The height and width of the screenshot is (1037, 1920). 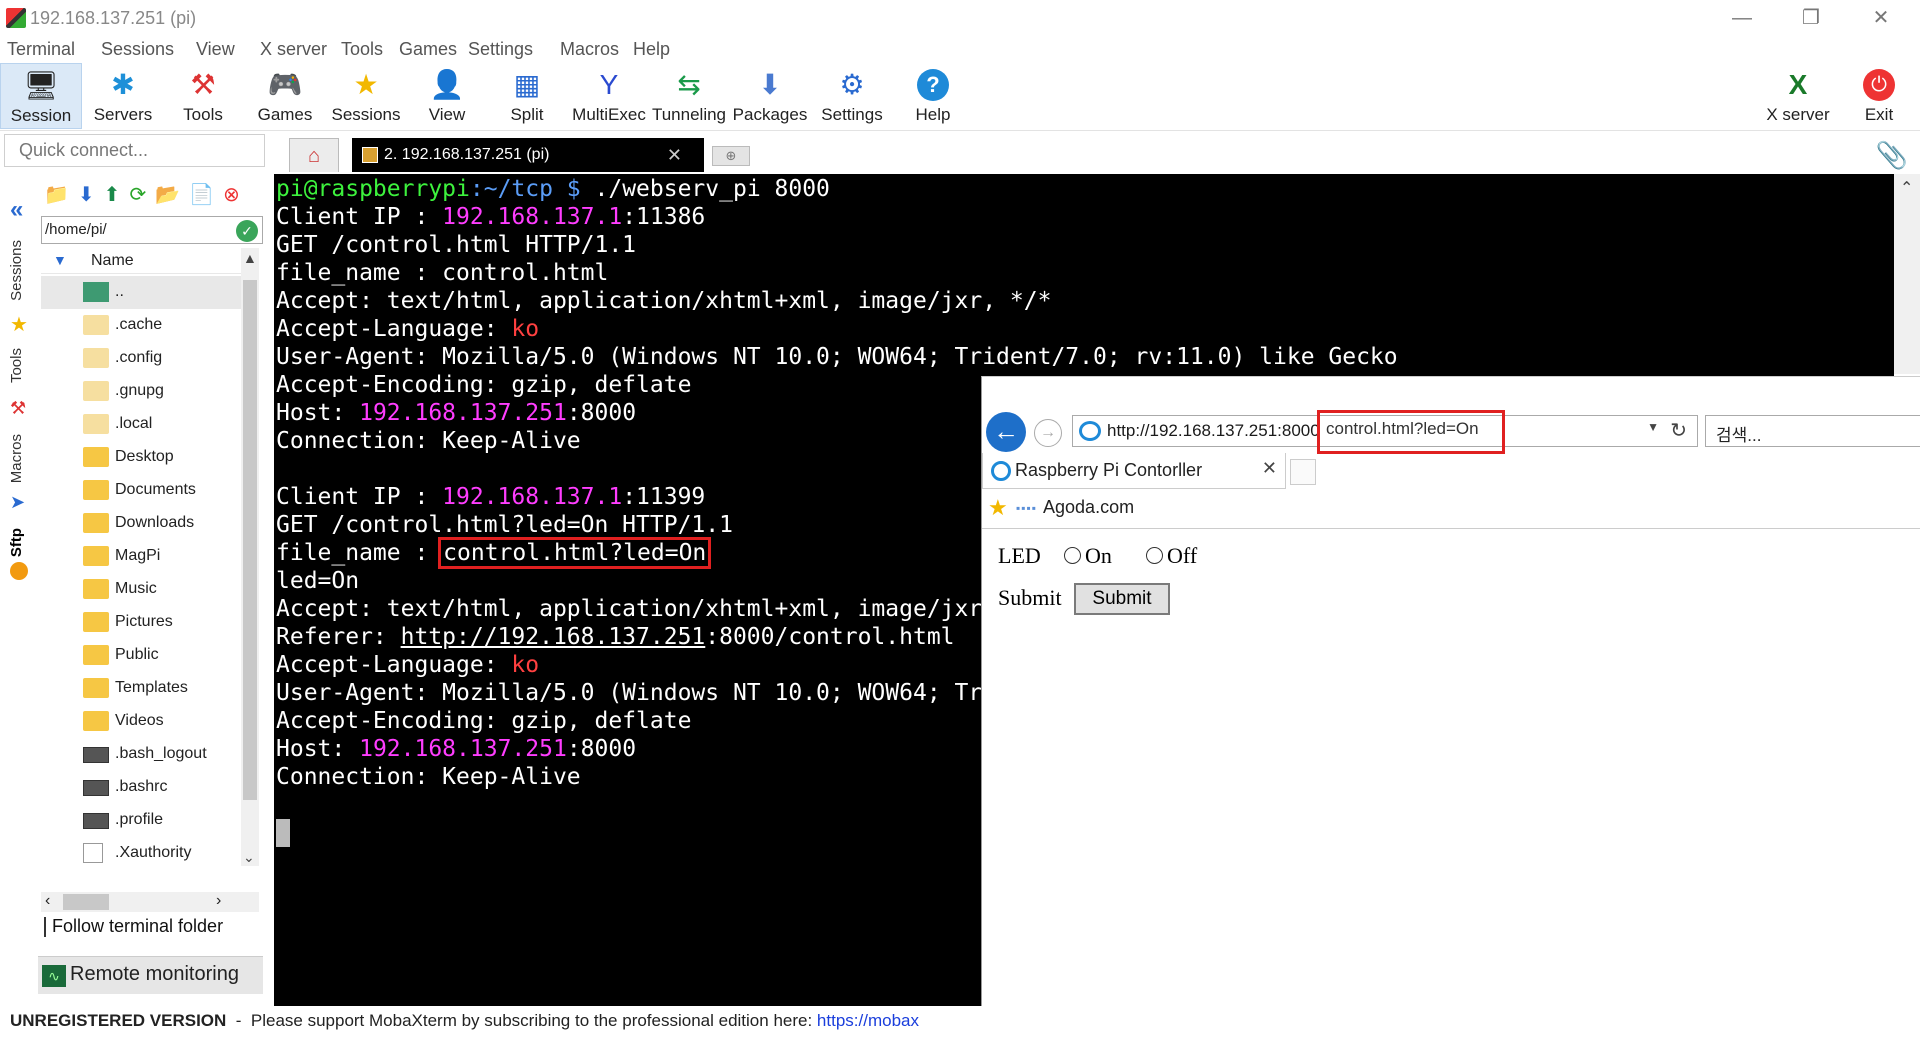 What do you see at coordinates (293, 49) in the screenshot?
I see `menu-xserver: X server` at bounding box center [293, 49].